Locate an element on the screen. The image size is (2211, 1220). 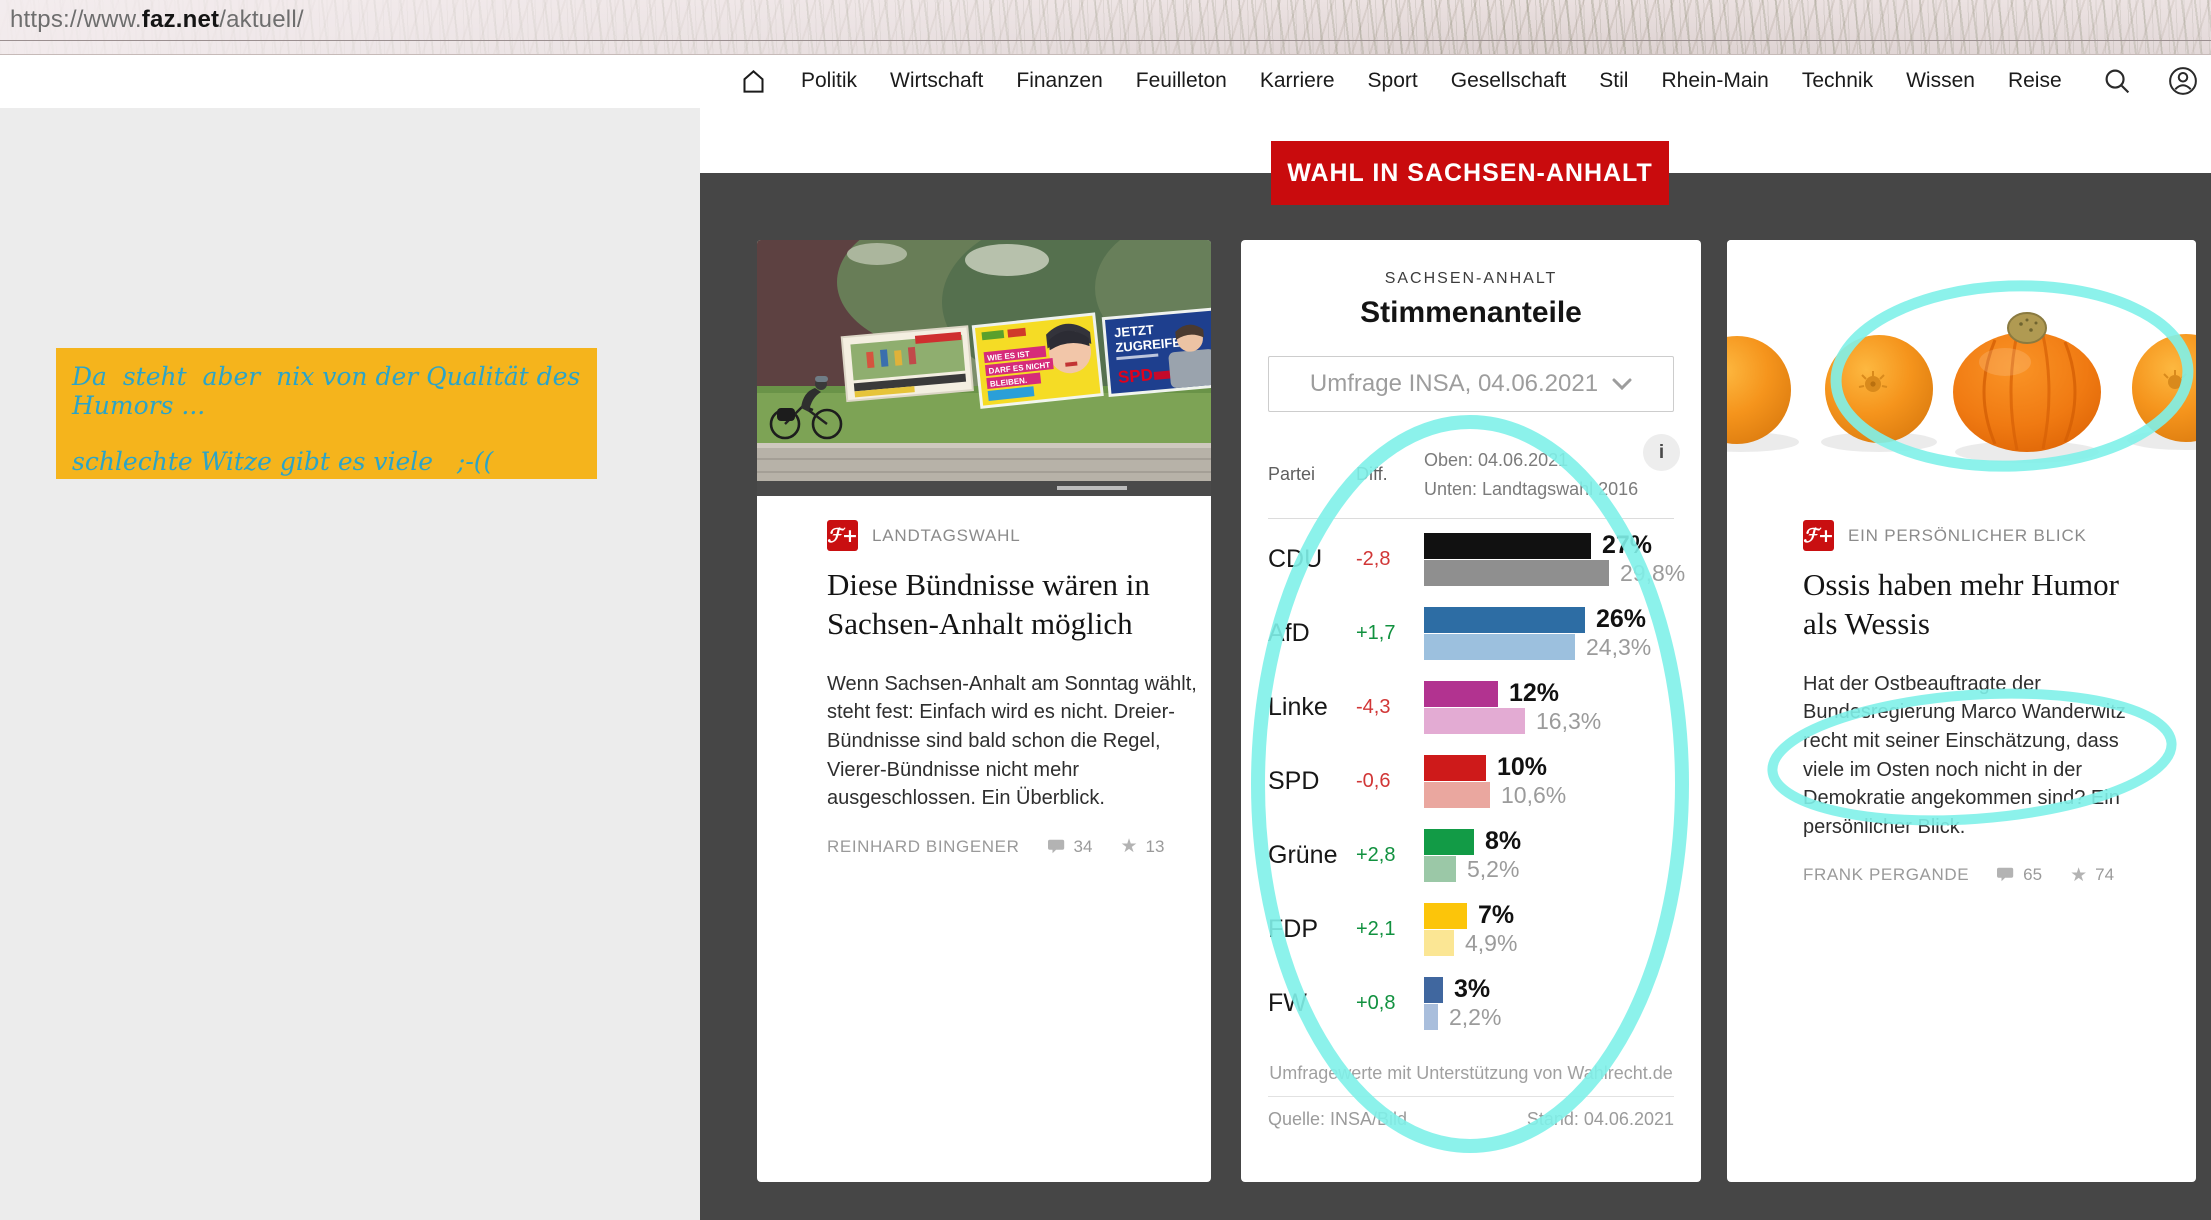
poster-fdp: WIE ES IST DARF ES NICHT BLEIBEN. is located at coordinates (1037, 360).